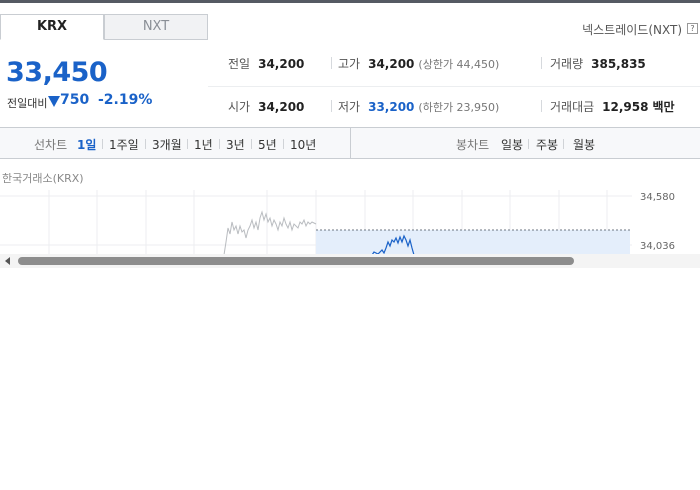  I want to click on nxt-link: 넥스트레이드(NXT), so click(632, 29).